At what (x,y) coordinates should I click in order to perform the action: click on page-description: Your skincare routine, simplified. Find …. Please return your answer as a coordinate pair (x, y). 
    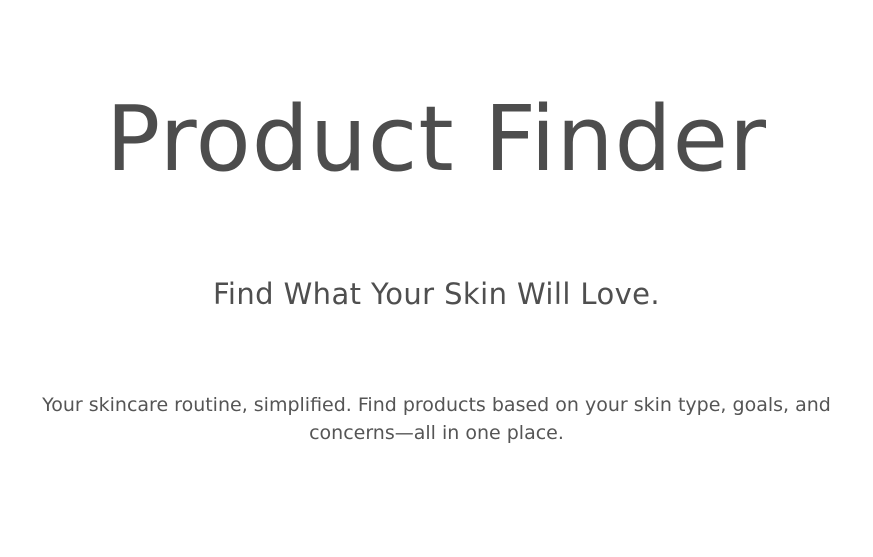
    Looking at the image, I should click on (436, 419).